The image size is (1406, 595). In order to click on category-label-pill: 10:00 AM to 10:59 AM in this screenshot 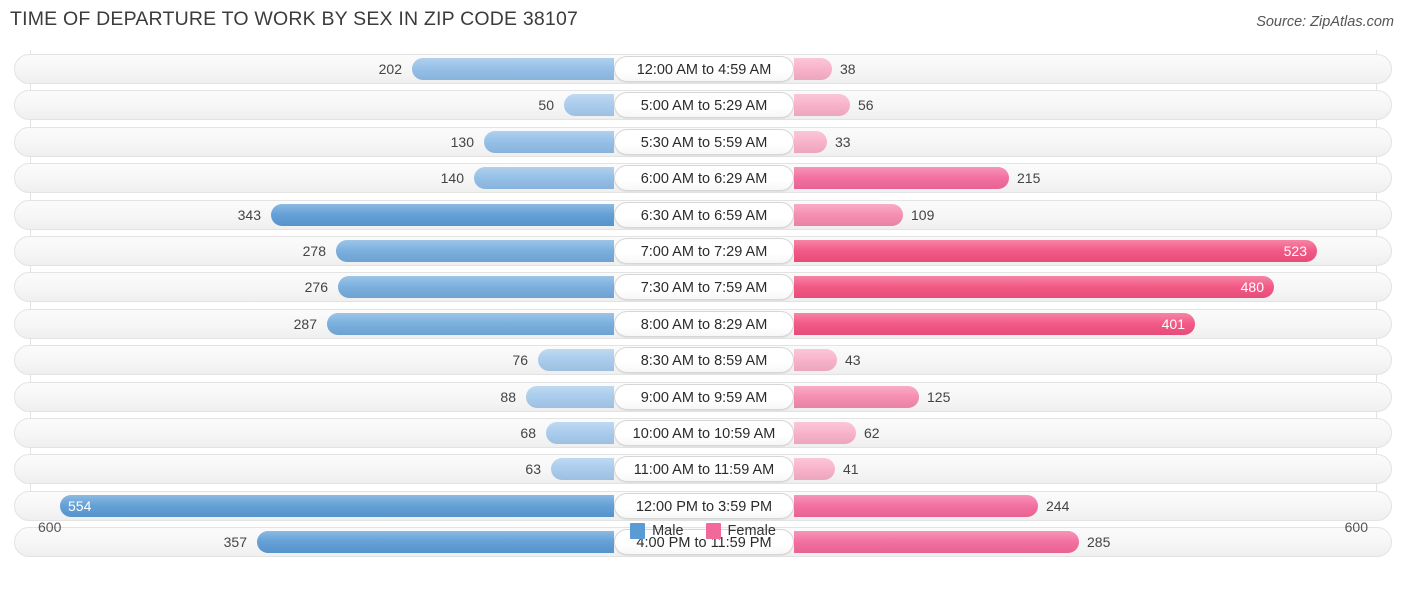, I will do `click(704, 433)`.